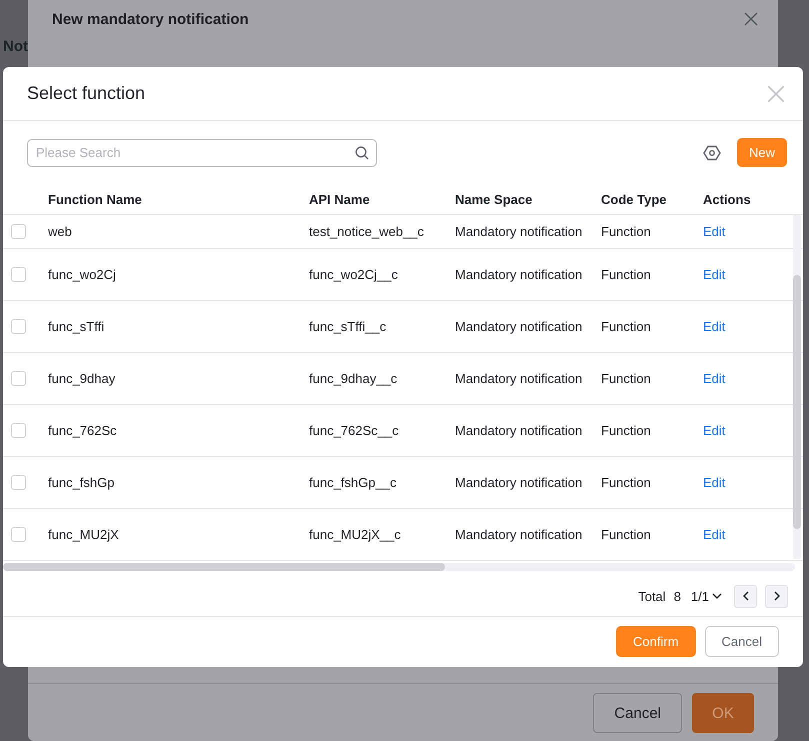 This screenshot has width=809, height=741. Describe the element at coordinates (60, 232) in the screenshot. I see `table-cell-text: web` at that location.